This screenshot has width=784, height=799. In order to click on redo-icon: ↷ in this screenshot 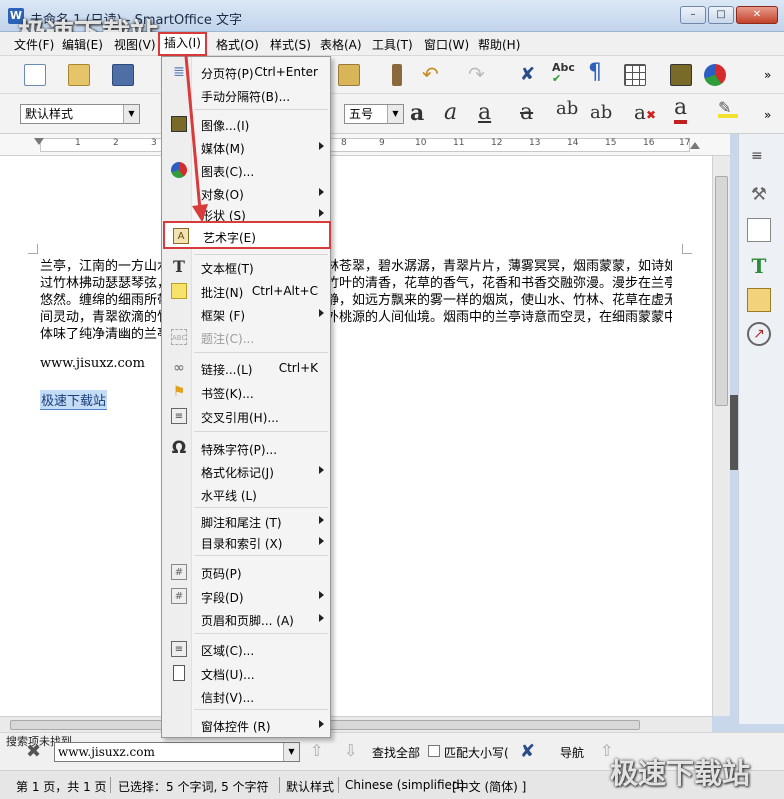, I will do `click(476, 74)`.